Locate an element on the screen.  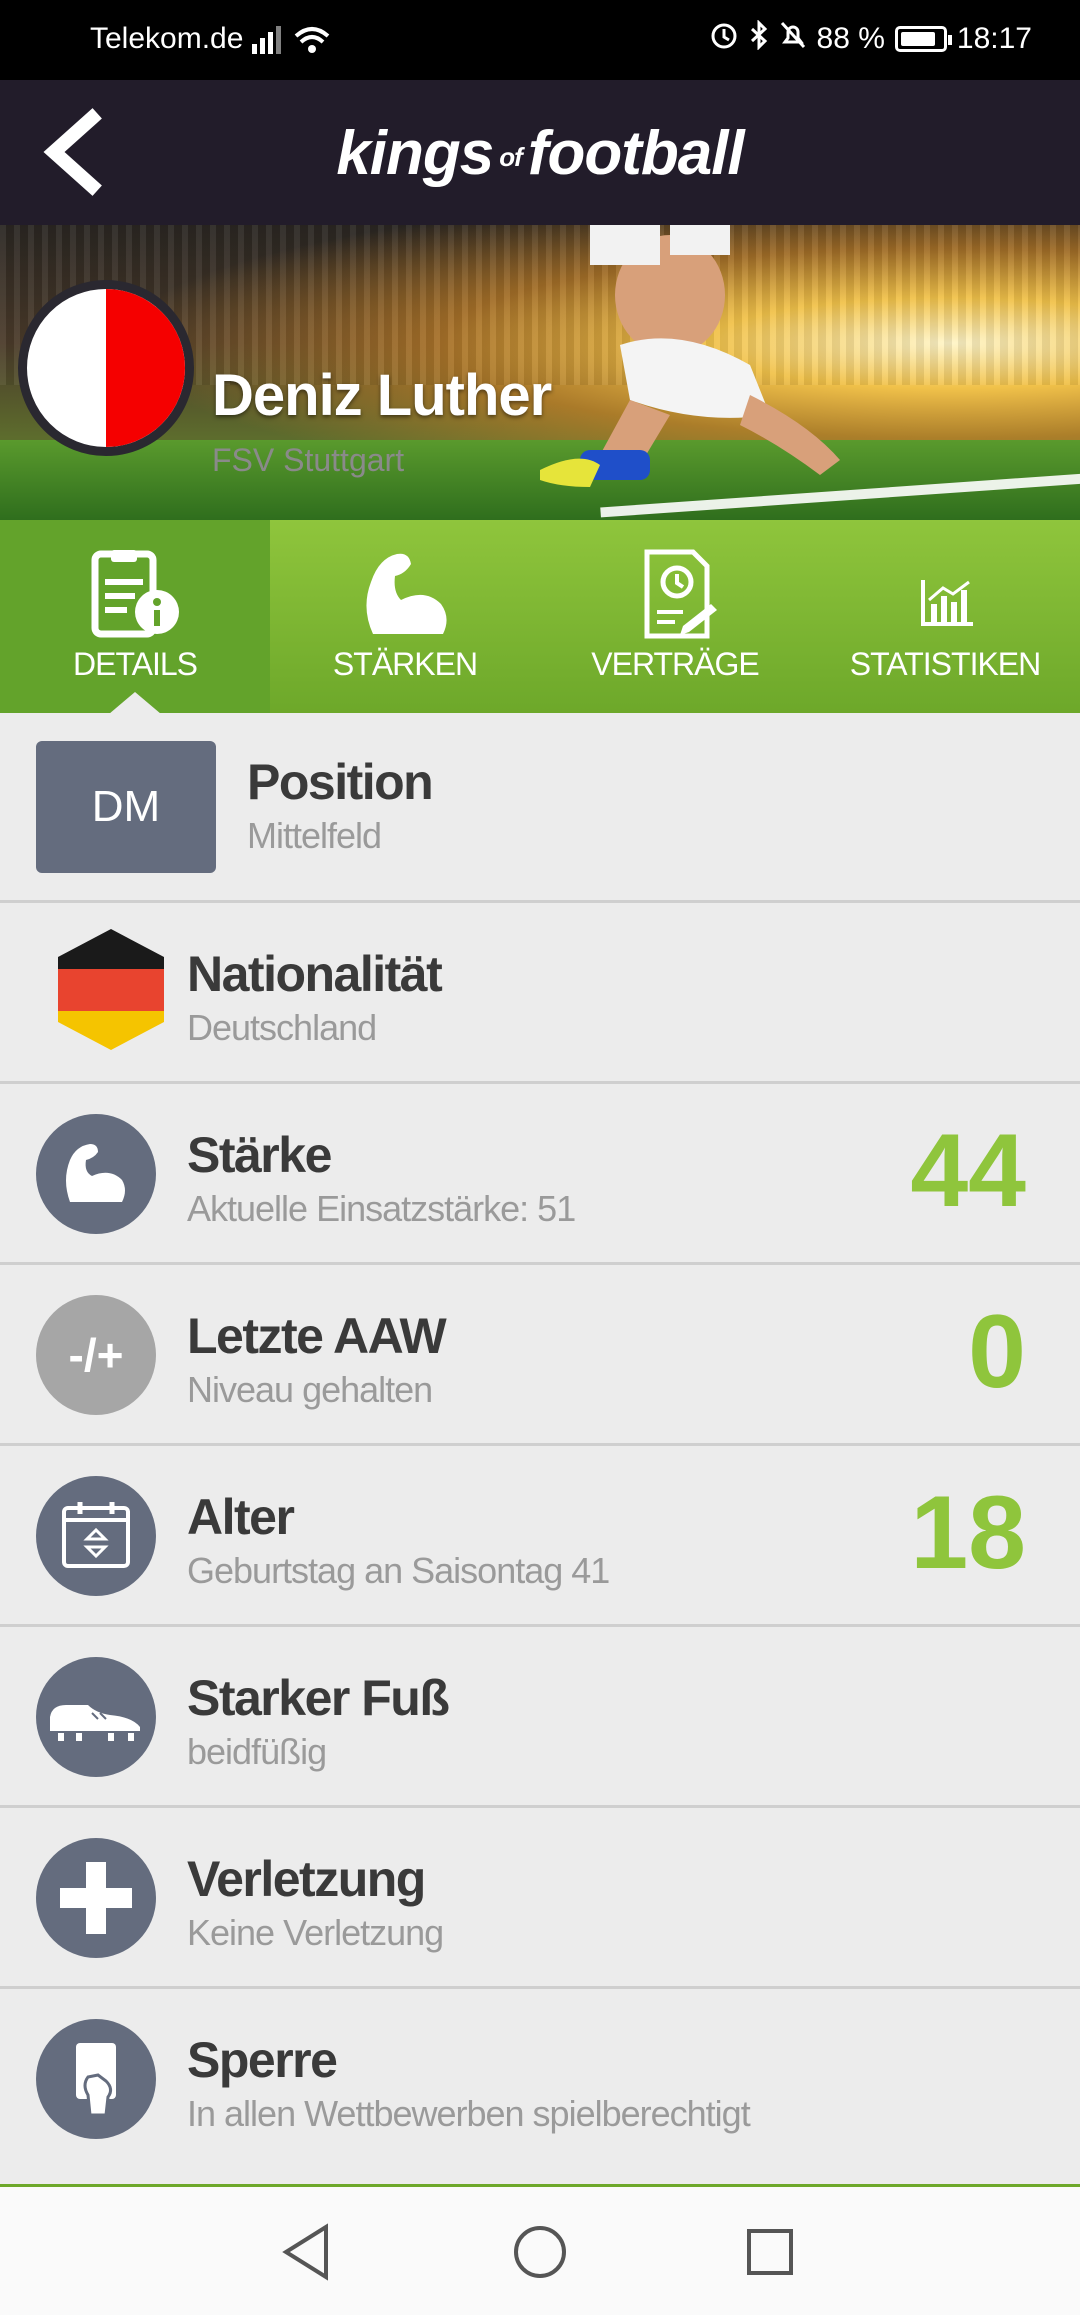
flexed-arm-icon is located at coordinates (406, 593).